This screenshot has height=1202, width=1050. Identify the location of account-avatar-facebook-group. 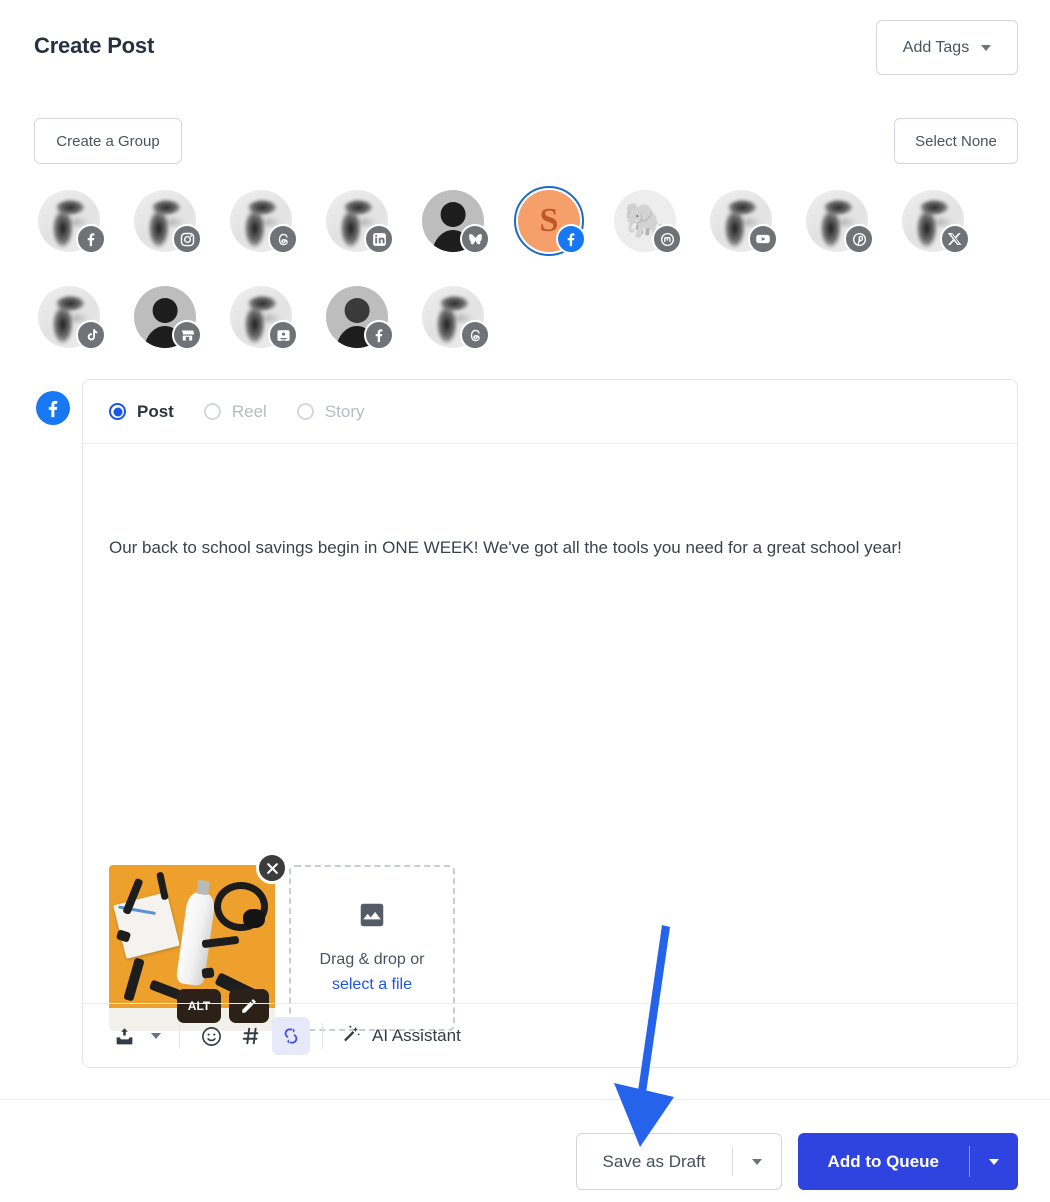
(370, 334).